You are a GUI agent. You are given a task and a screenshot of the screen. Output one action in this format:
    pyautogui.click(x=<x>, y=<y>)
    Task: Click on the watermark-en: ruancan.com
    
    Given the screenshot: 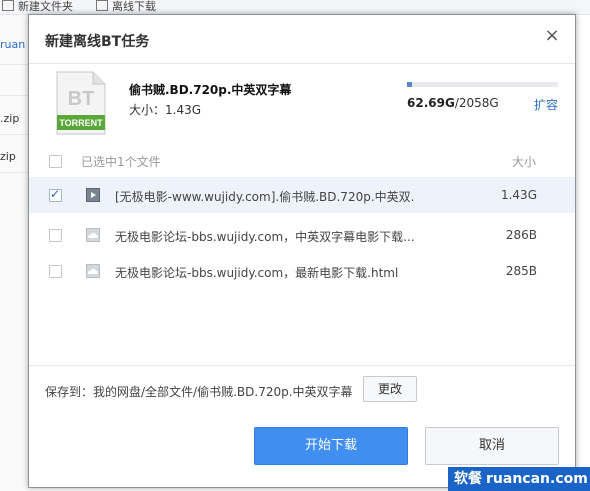 What is the action you would take?
    pyautogui.click(x=537, y=479)
    